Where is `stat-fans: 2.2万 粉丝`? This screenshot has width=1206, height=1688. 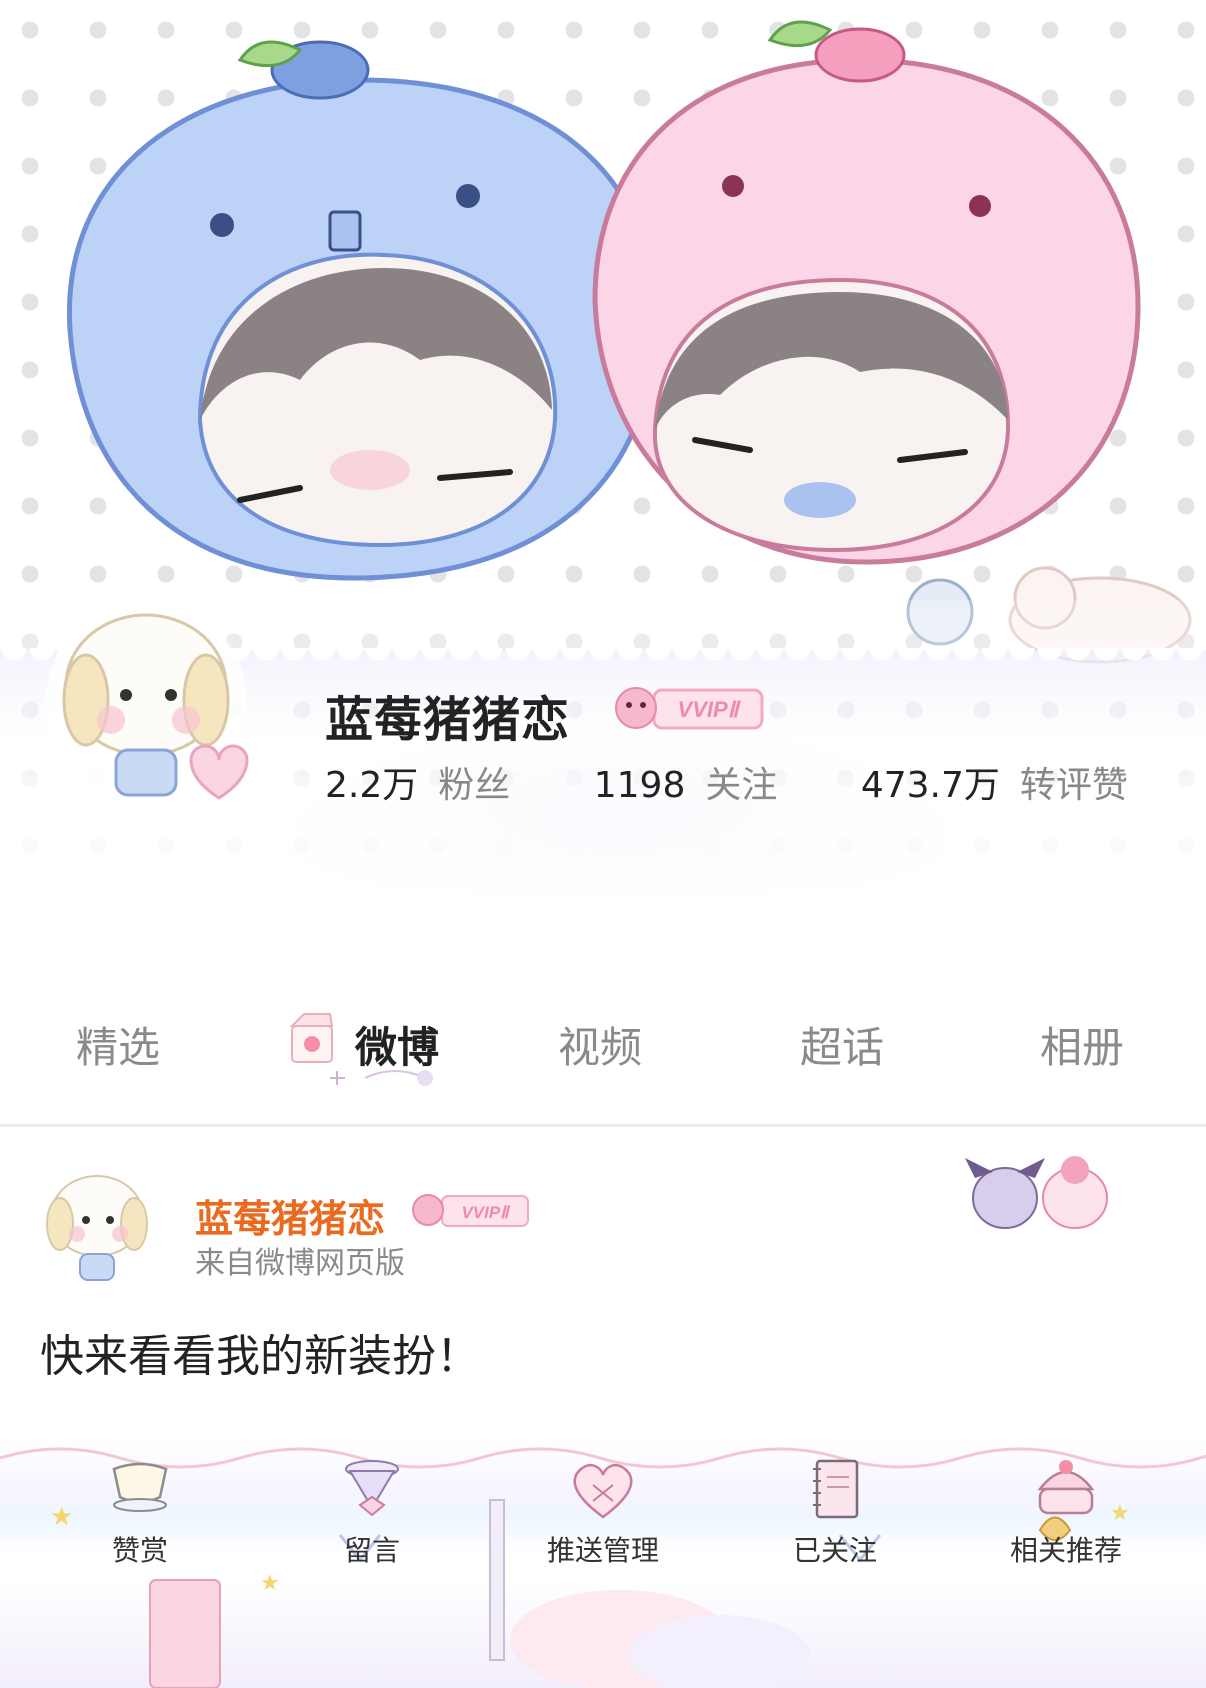 stat-fans: 2.2万 粉丝 is located at coordinates (417, 782).